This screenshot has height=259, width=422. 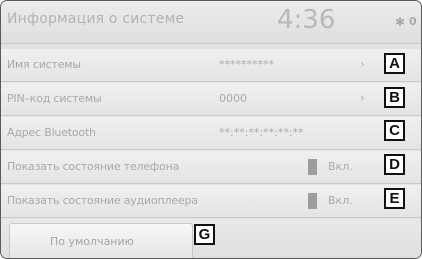 I want to click on default-button: По умолчанию, so click(x=101, y=240).